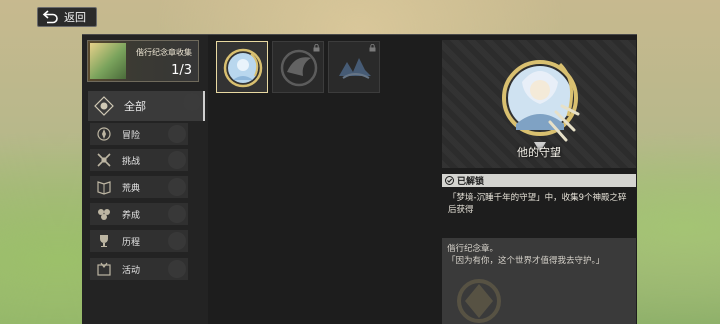 This screenshot has height=324, width=720. What do you see at coordinates (75, 17) in the screenshot?
I see `back-label: 返回` at bounding box center [75, 17].